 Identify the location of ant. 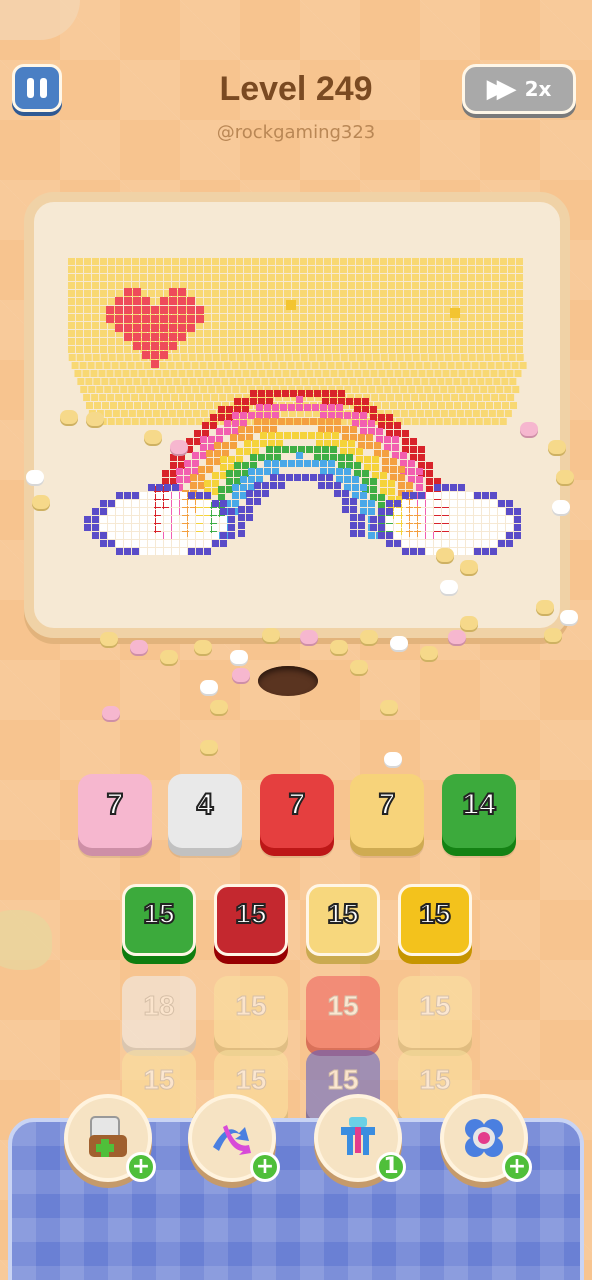
(239, 657).